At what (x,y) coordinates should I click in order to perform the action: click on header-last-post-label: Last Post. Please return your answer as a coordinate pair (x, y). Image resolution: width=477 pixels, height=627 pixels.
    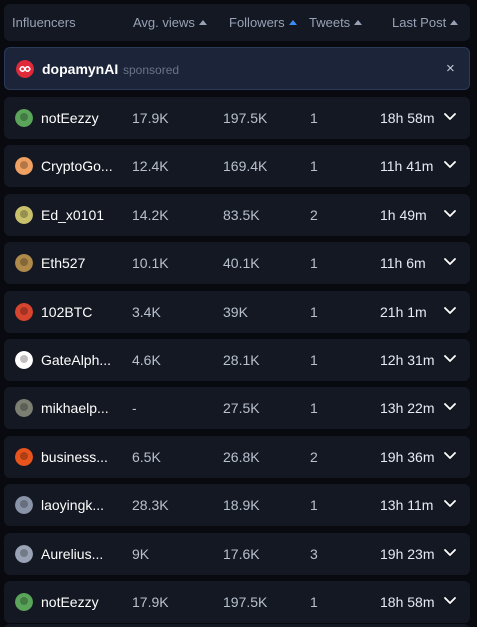
    Looking at the image, I should click on (419, 22).